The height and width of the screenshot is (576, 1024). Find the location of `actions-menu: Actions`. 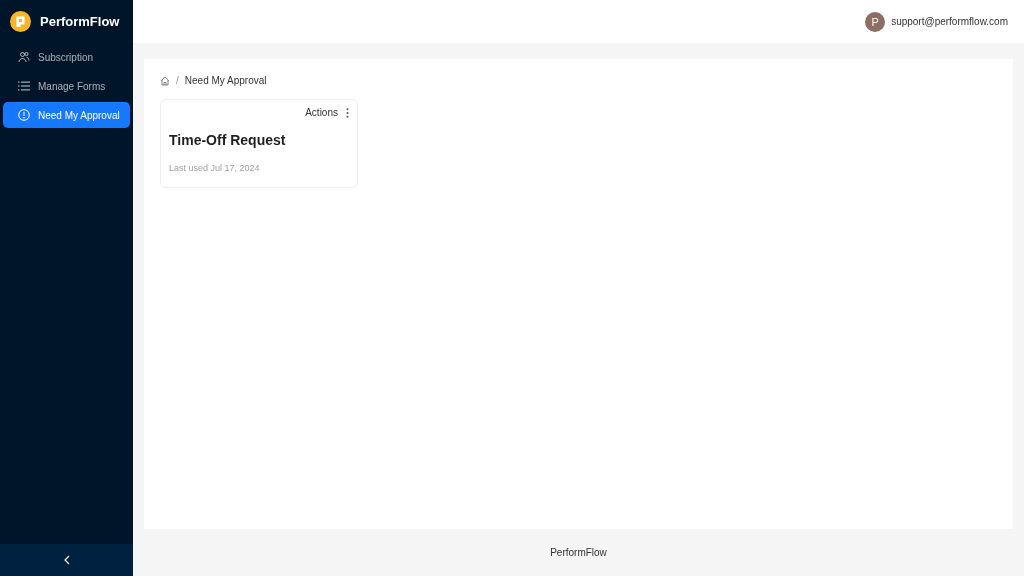

actions-menu: Actions is located at coordinates (327, 112).